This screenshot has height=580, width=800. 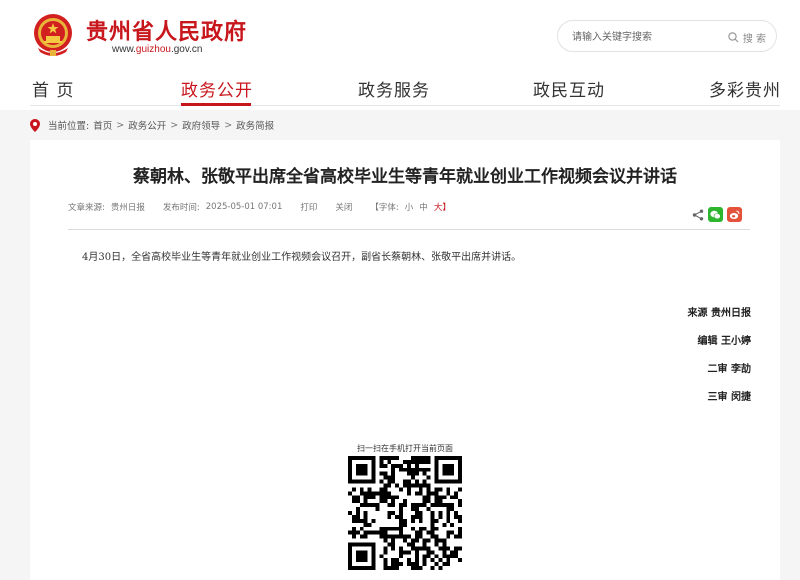 What do you see at coordinates (147, 125) in the screenshot?
I see `breadcrumb-government-affairs: 政务公开` at bounding box center [147, 125].